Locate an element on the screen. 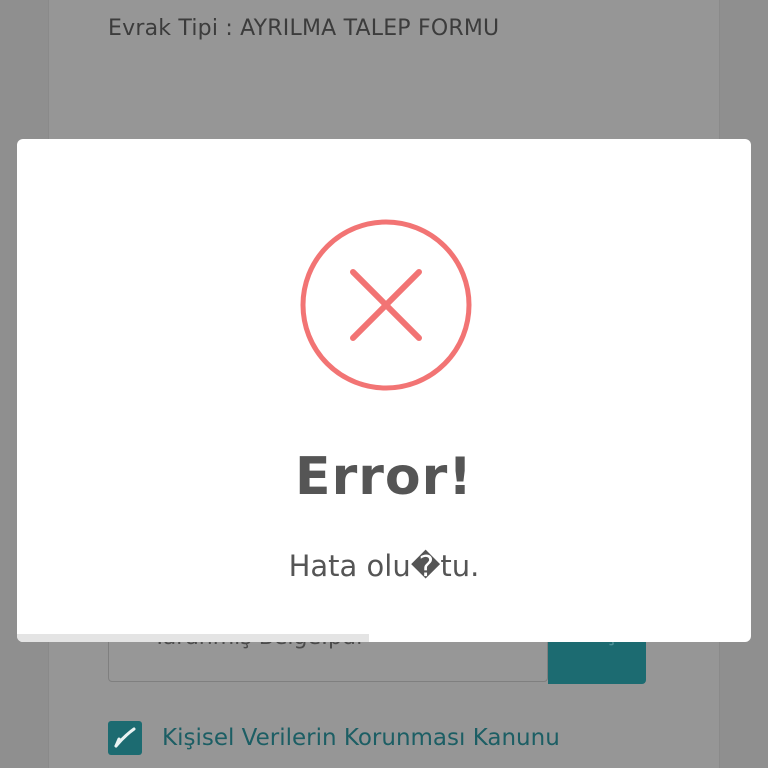 The width and height of the screenshot is (768, 768). checkmark-icon is located at coordinates (125, 737).